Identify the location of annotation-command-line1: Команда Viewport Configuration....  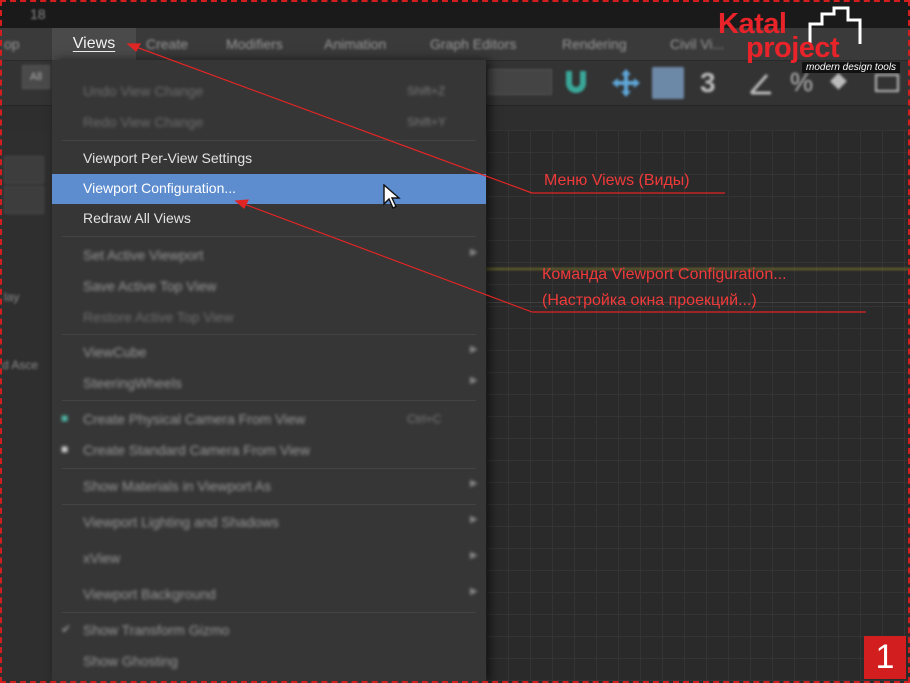
(664, 274).